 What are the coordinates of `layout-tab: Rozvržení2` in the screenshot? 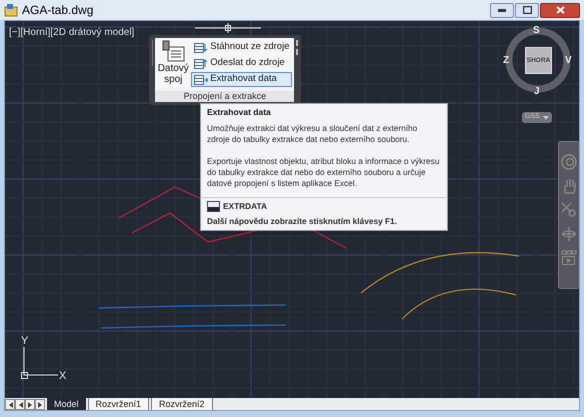 It's located at (182, 404).